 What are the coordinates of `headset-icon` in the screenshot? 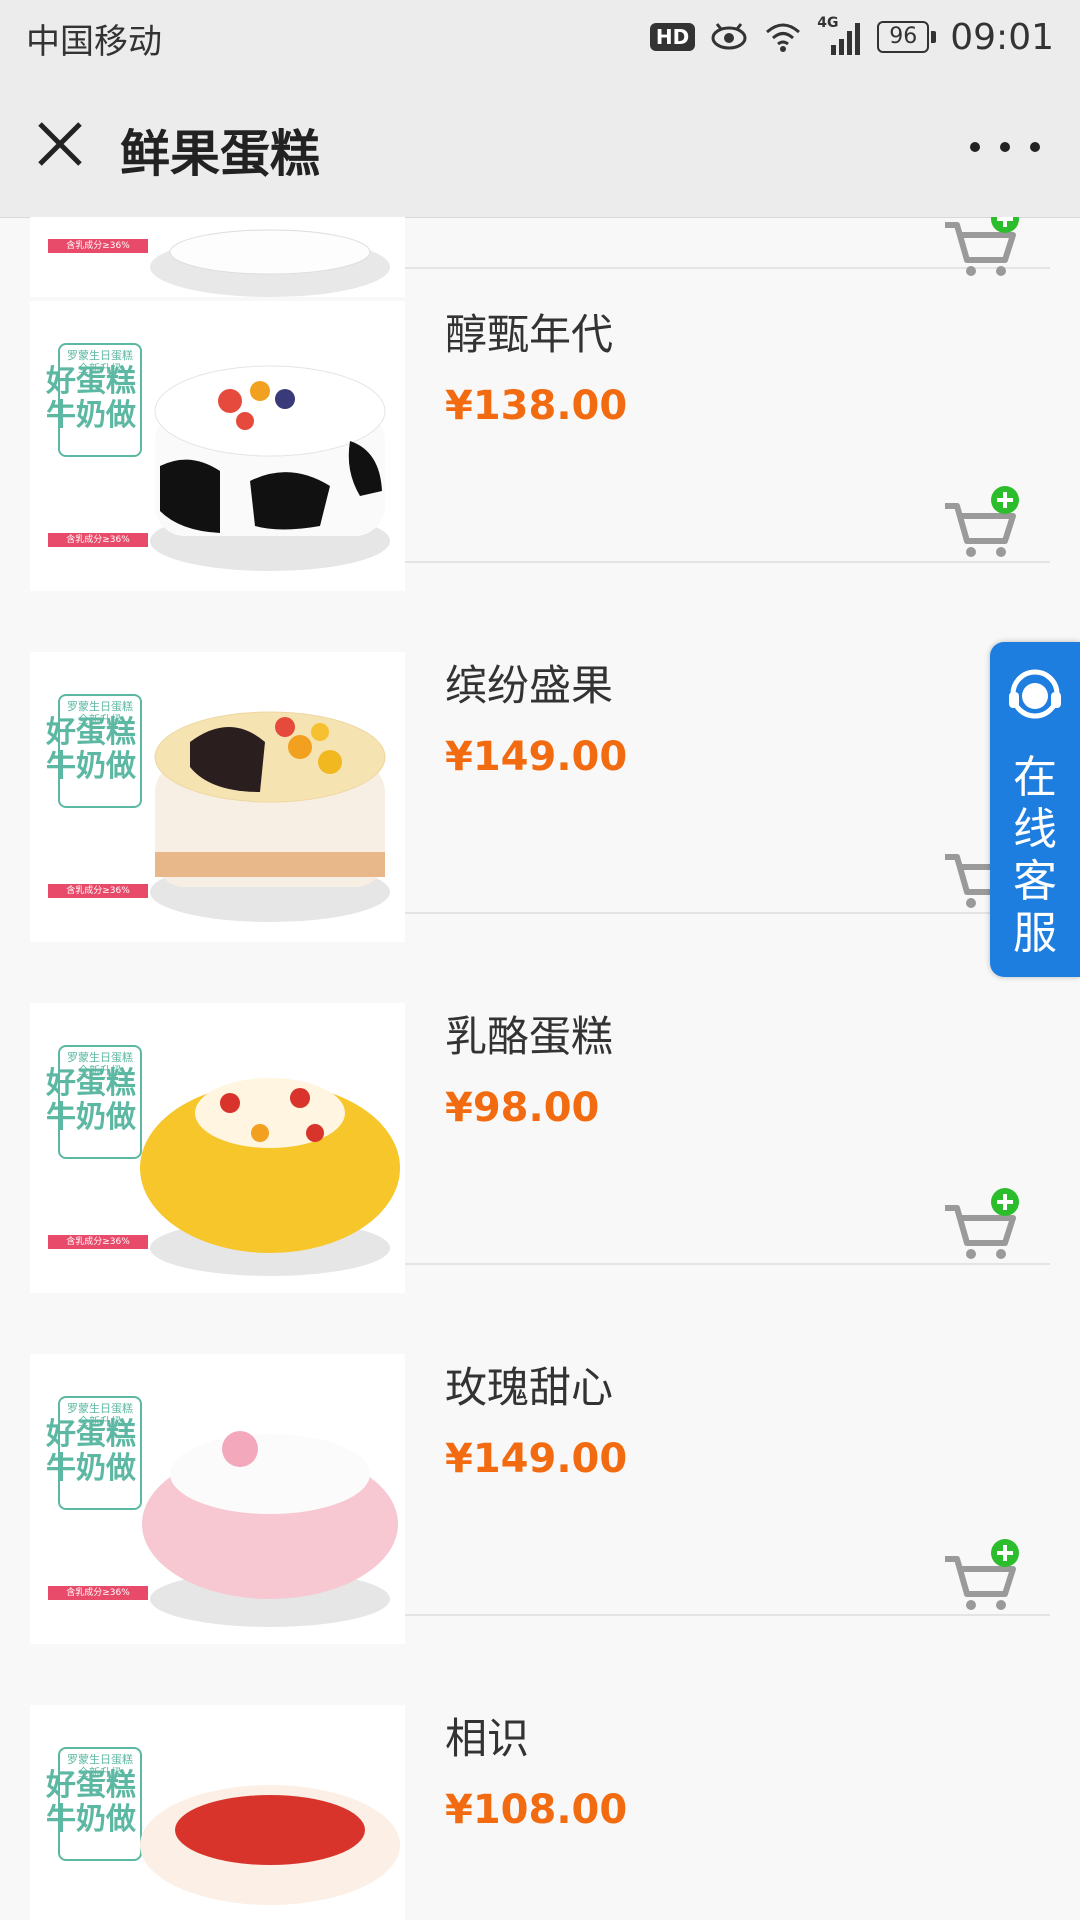 It's located at (1035, 694).